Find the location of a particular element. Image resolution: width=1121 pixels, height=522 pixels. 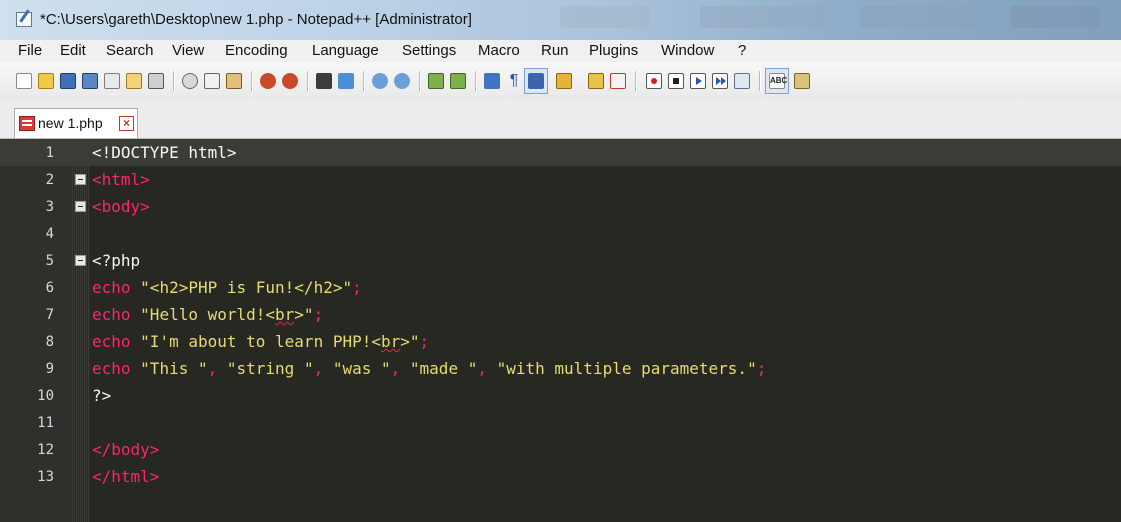

code-line: 6 echo "<h2>PHP is Fun!</h2>"; is located at coordinates (560, 287).